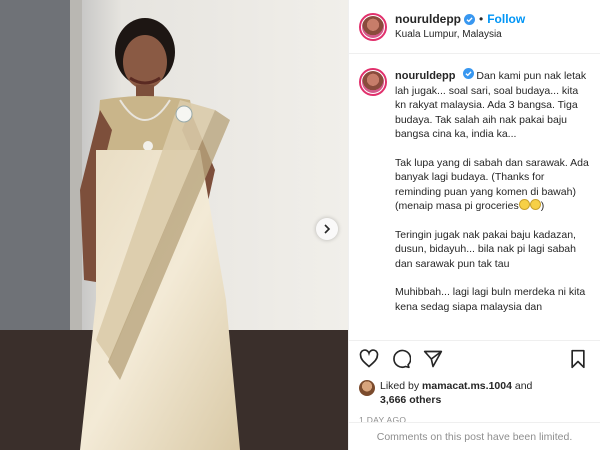 Image resolution: width=600 pixels, height=450 pixels. I want to click on caption-author-avatar, so click(373, 82).